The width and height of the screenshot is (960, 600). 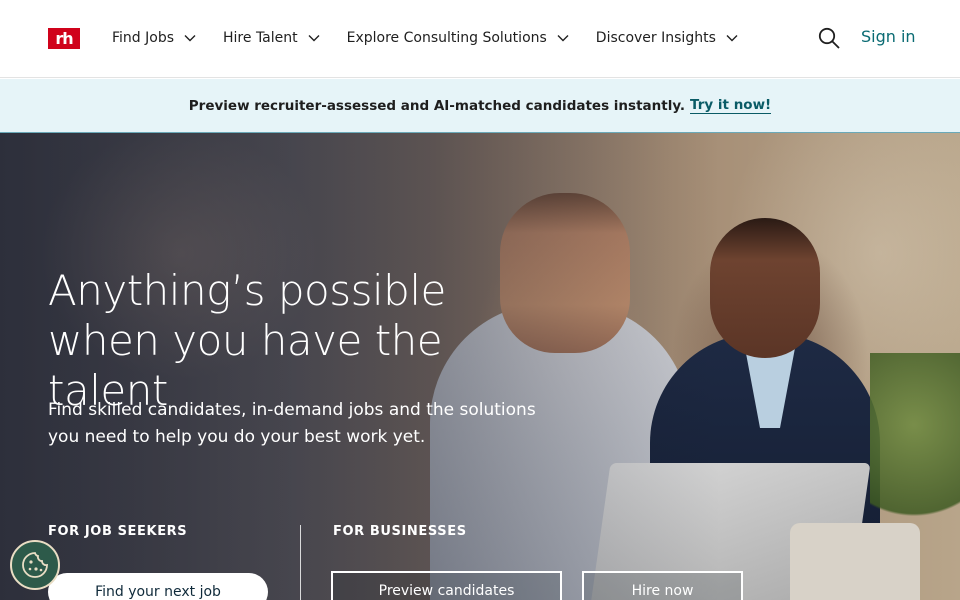 What do you see at coordinates (446, 585) in the screenshot?
I see `preview-candidates-button: Preview candidates` at bounding box center [446, 585].